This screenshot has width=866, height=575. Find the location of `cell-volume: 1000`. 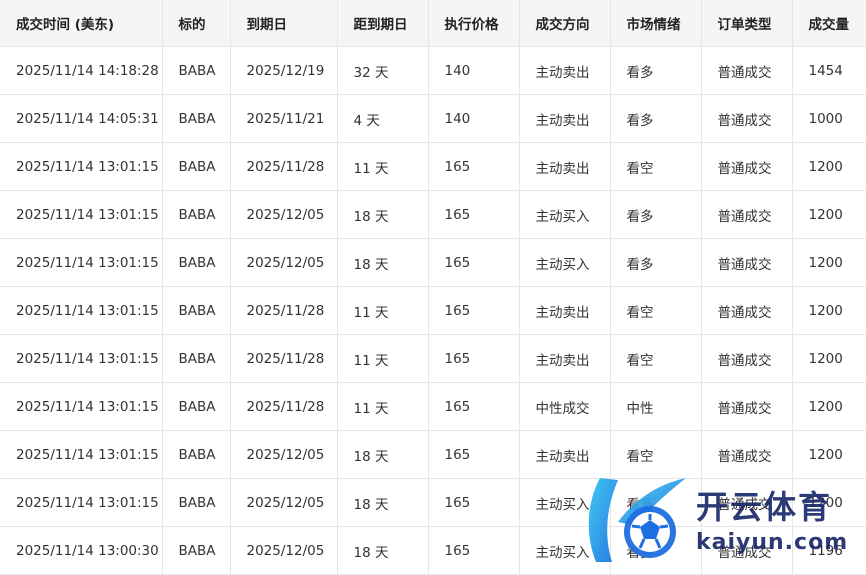

cell-volume: 1000 is located at coordinates (829, 118).